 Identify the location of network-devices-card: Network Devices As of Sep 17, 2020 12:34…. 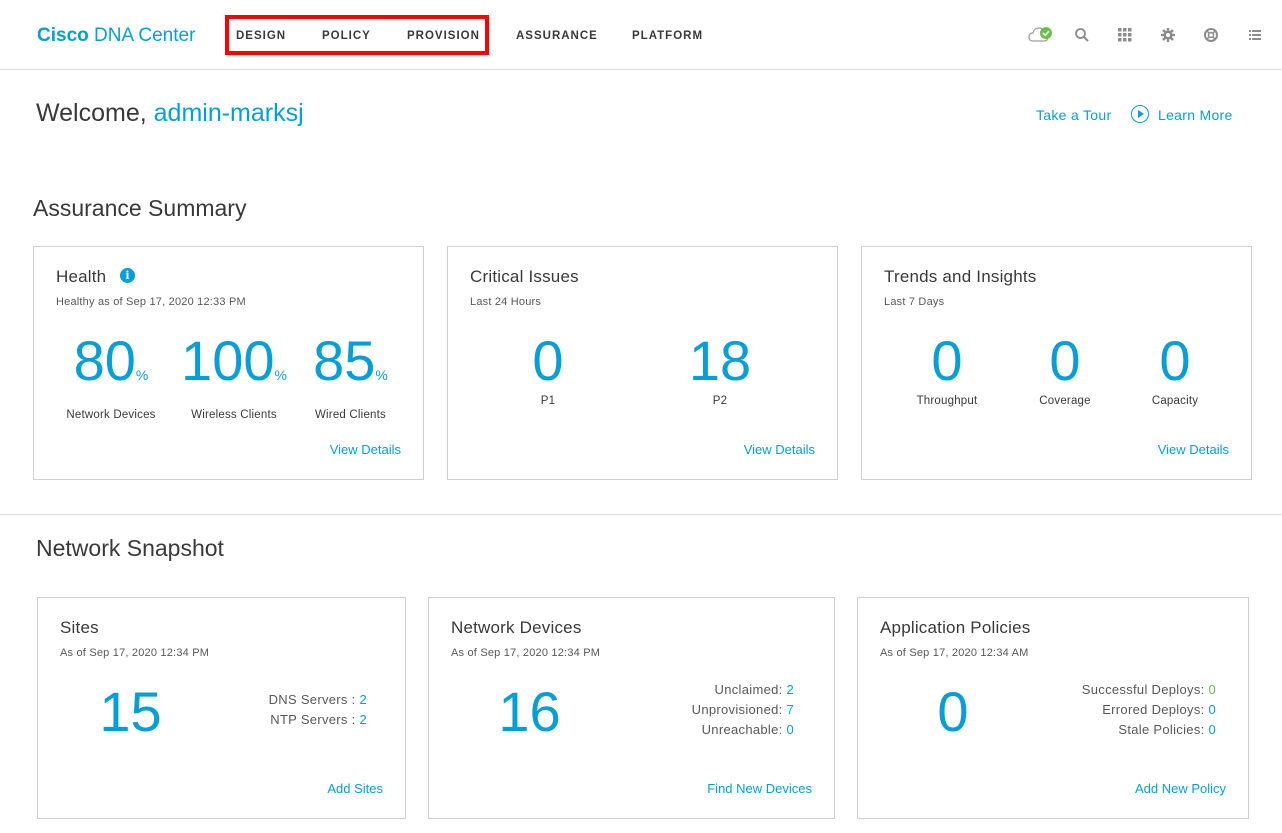
(631, 708).